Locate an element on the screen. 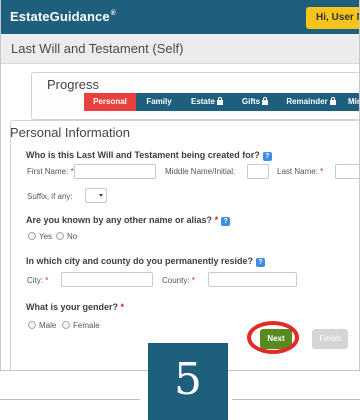 Image resolution: width=360 pixels, height=420 pixels. label-text: First Name: is located at coordinates (48, 171).